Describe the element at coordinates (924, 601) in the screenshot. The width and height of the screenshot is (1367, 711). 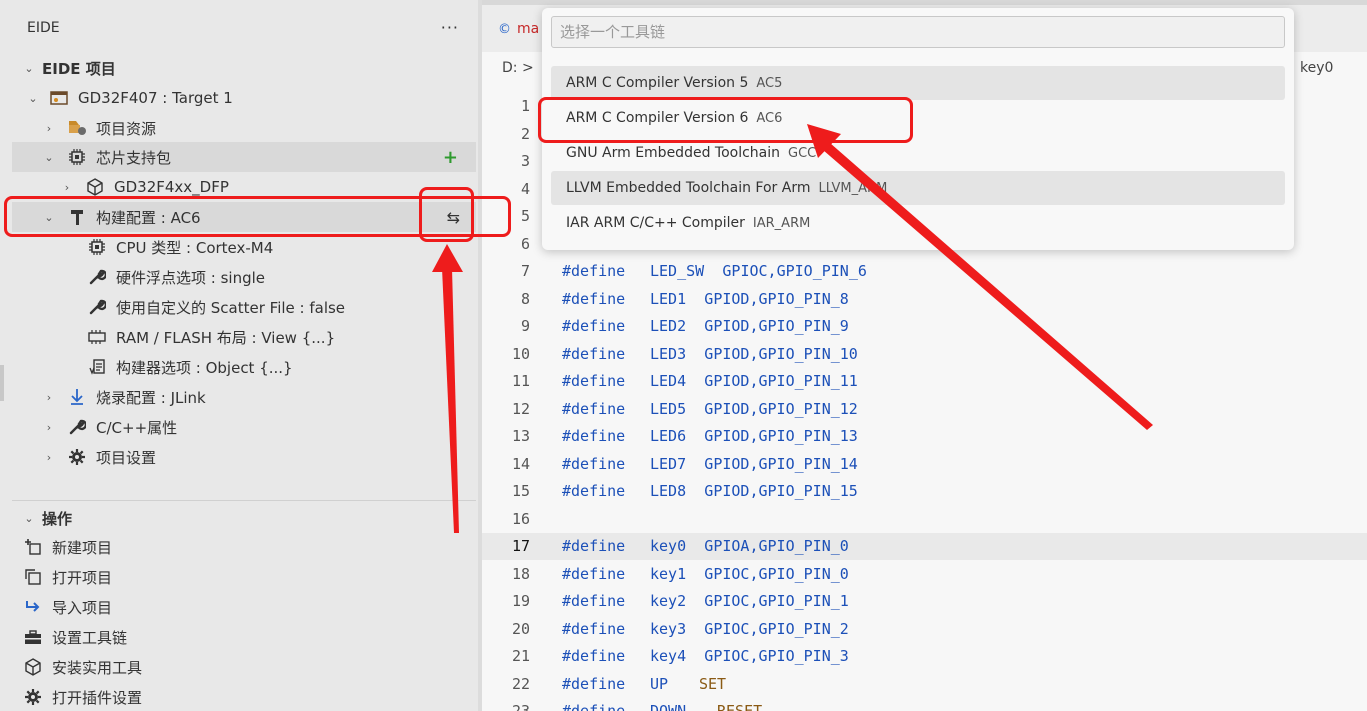
I see `code-line: 19 #define key2 GPIOC,GPIO_PIN_1` at that location.